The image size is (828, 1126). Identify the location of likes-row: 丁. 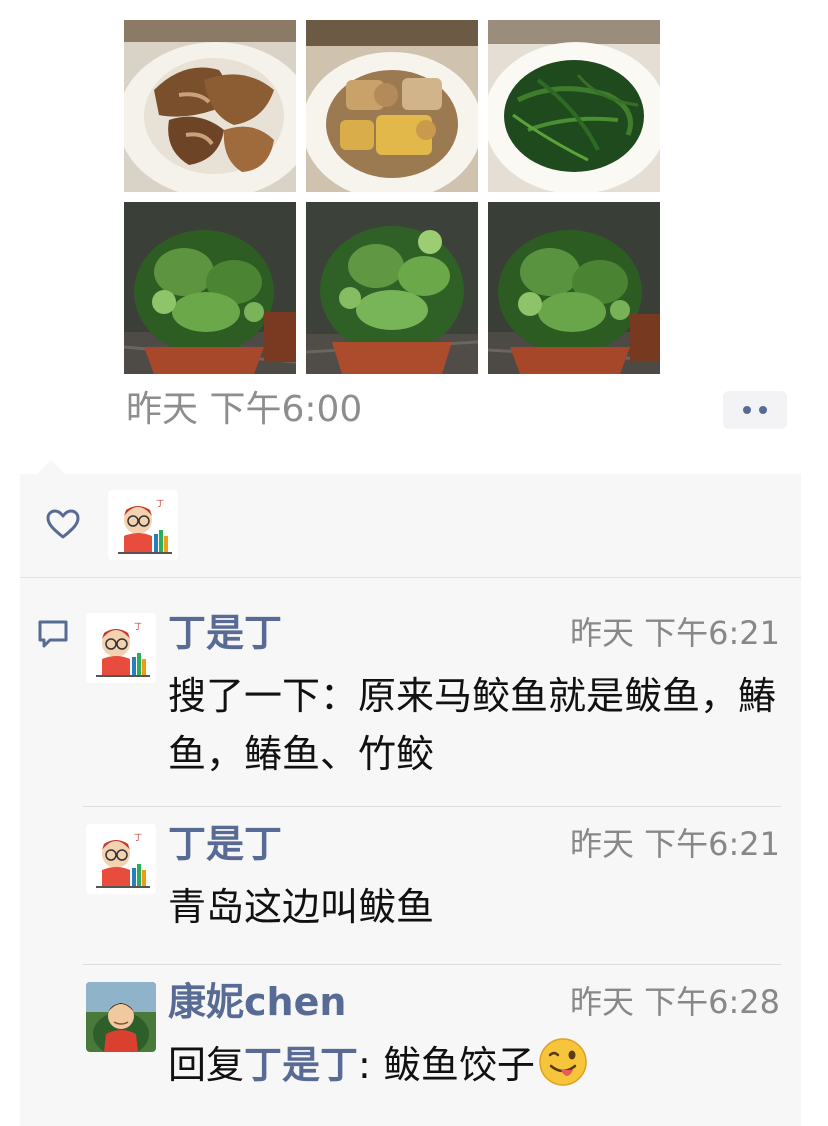
(410, 525).